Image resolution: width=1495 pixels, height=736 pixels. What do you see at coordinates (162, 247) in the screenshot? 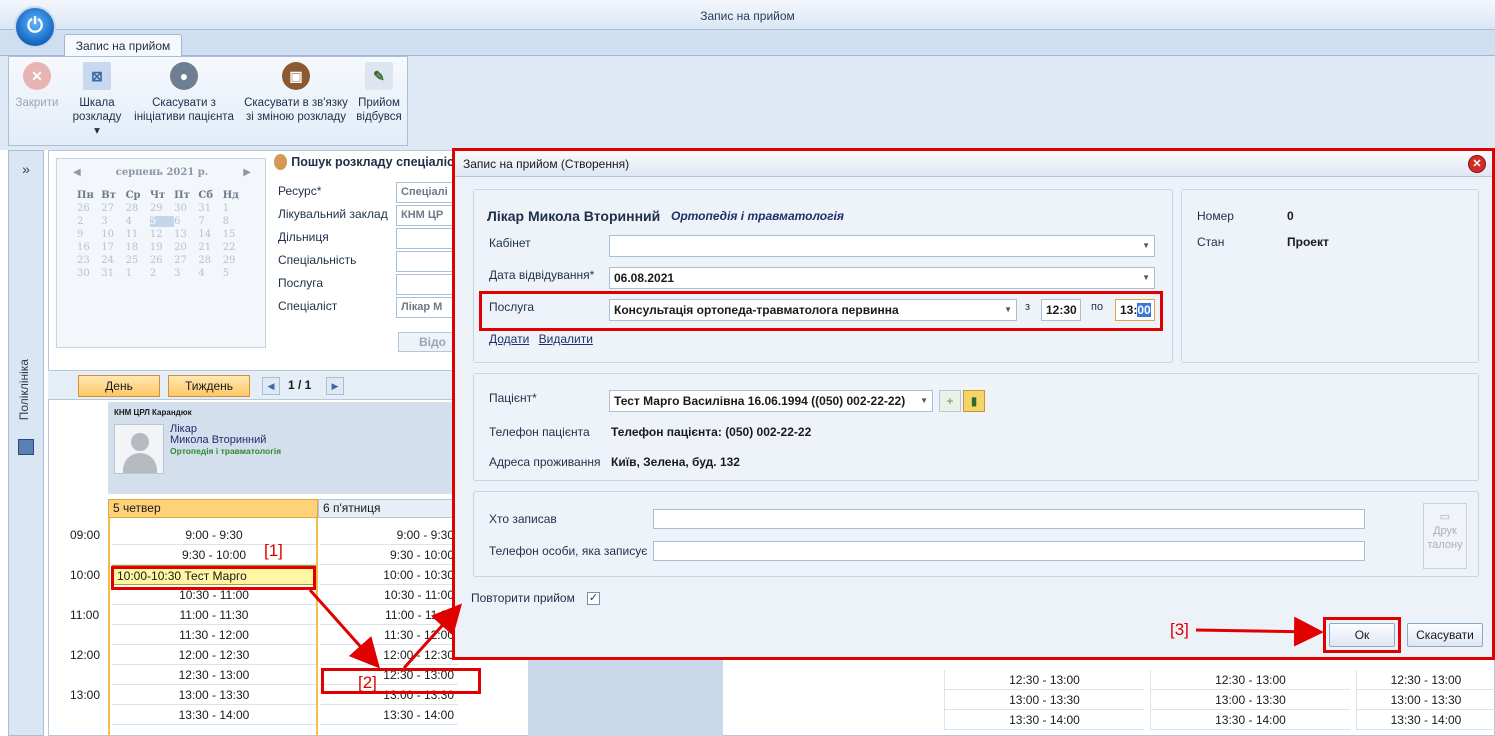
I see `calendar-day: 19` at bounding box center [162, 247].